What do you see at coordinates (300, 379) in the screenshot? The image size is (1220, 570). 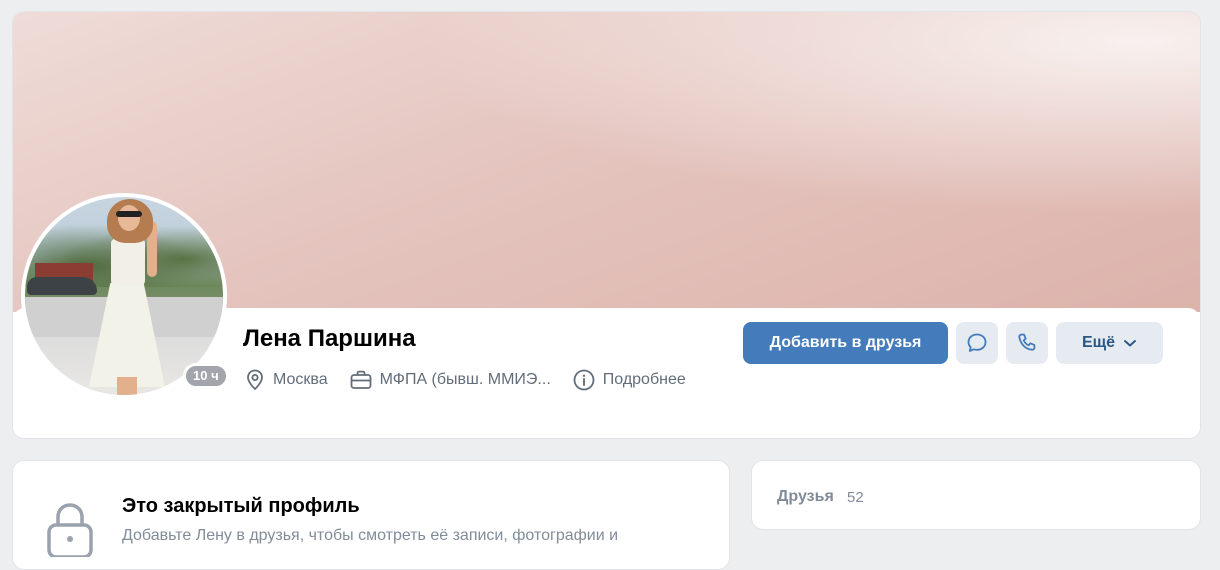 I see `location-text: Москва` at bounding box center [300, 379].